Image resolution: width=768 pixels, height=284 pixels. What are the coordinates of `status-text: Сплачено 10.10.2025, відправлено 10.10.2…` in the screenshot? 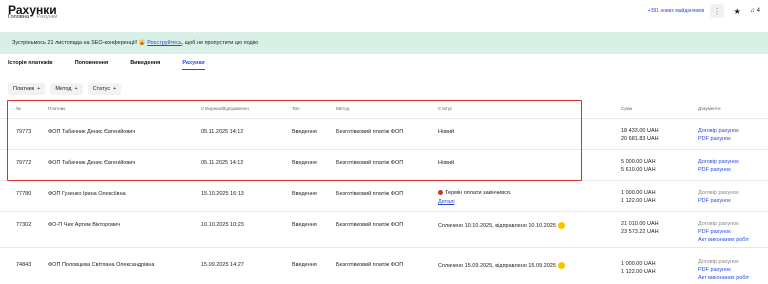 It's located at (497, 226).